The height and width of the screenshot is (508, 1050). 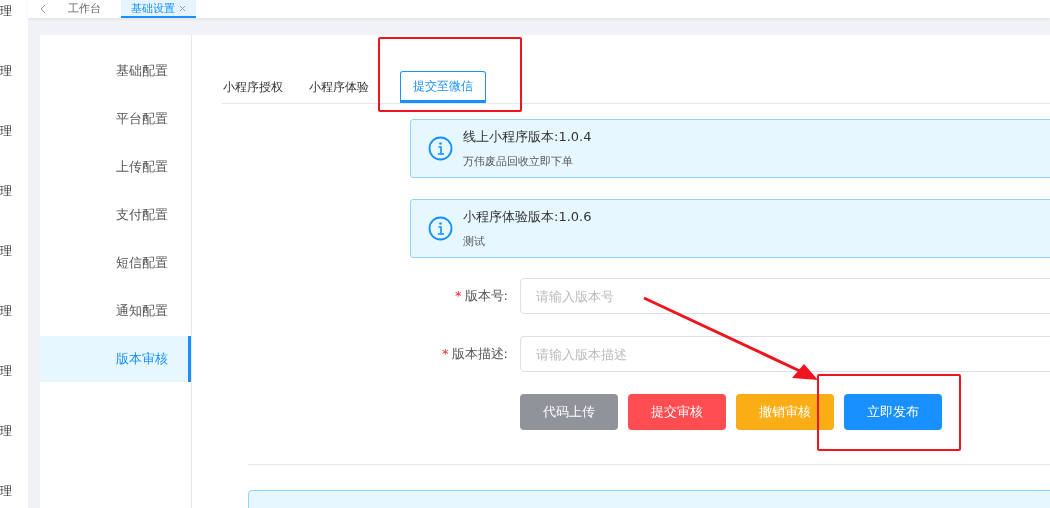 What do you see at coordinates (84, 9) in the screenshot?
I see `page-tab: 工作台` at bounding box center [84, 9].